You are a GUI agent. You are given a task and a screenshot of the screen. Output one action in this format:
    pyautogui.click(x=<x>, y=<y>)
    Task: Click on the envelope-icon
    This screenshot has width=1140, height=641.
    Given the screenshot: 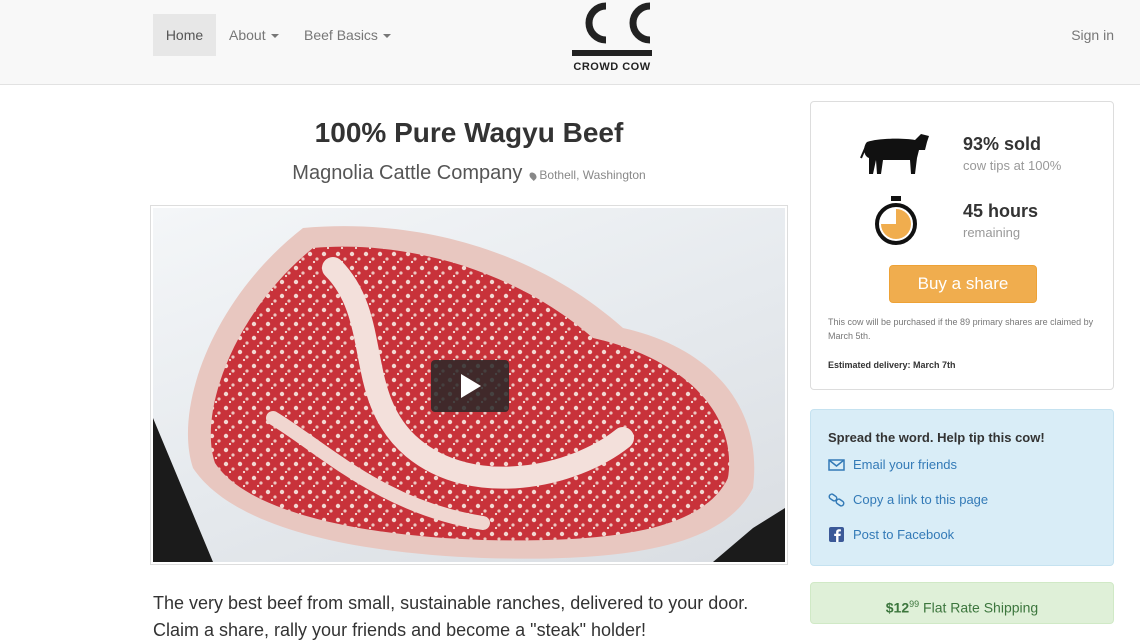 What is the action you would take?
    pyautogui.click(x=836, y=465)
    